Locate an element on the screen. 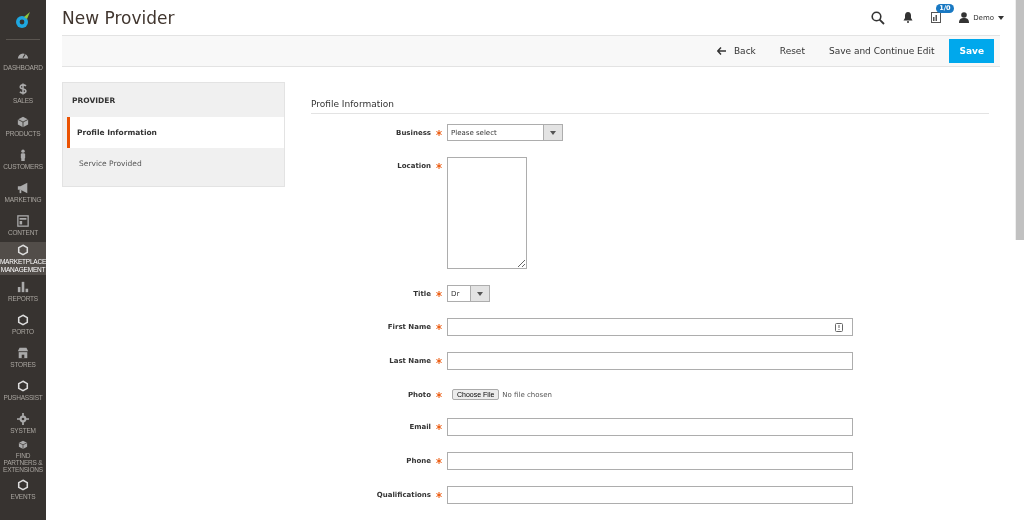 This screenshot has width=1024, height=520. text-area is located at coordinates (487, 213).